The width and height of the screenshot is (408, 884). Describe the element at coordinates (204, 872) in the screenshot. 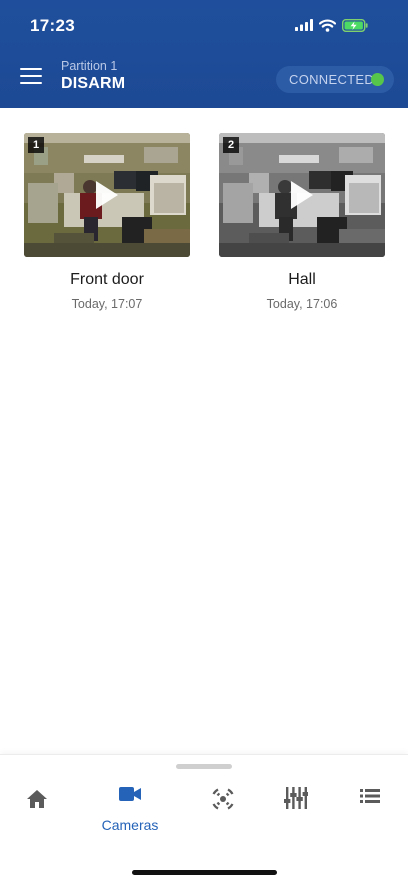

I see `home-indicator` at that location.